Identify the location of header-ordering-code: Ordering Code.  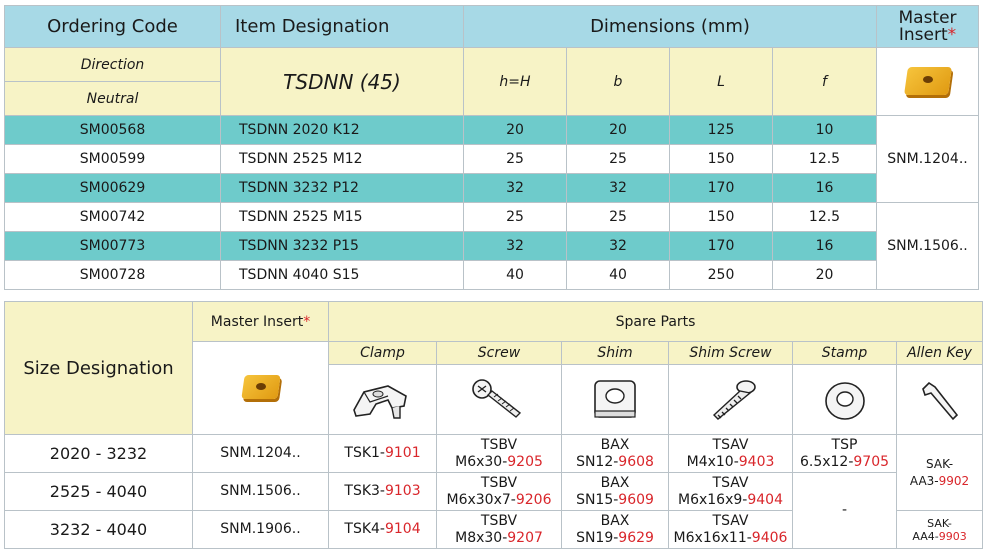
(112, 26).